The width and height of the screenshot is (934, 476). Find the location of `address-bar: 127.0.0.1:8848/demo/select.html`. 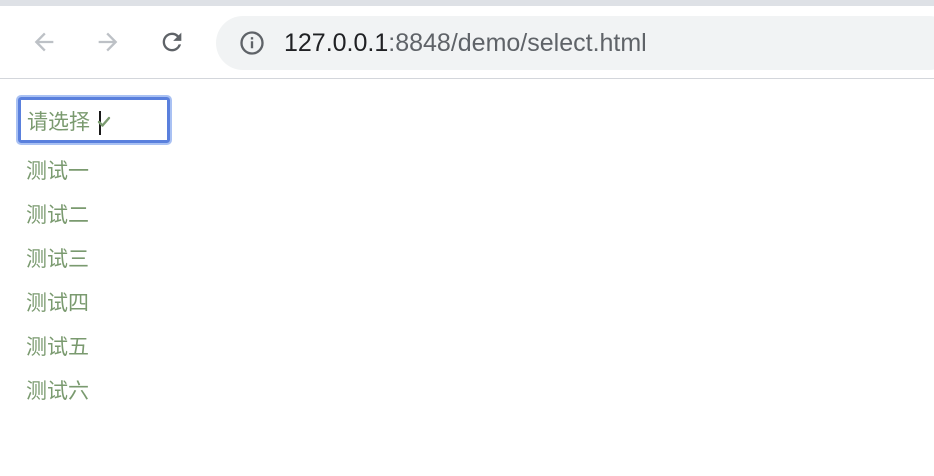

address-bar: 127.0.0.1:8848/demo/select.html is located at coordinates (575, 43).